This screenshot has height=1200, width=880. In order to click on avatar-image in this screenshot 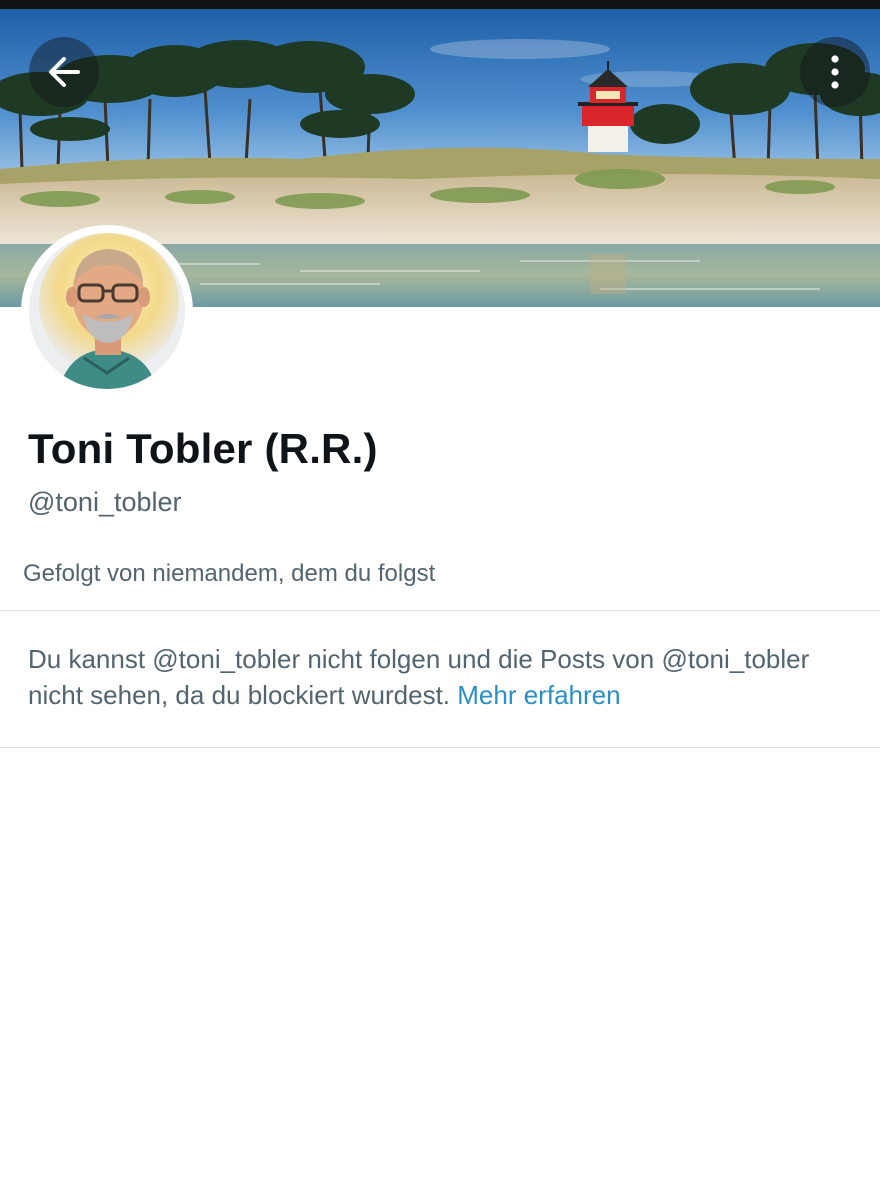, I will do `click(107, 311)`.